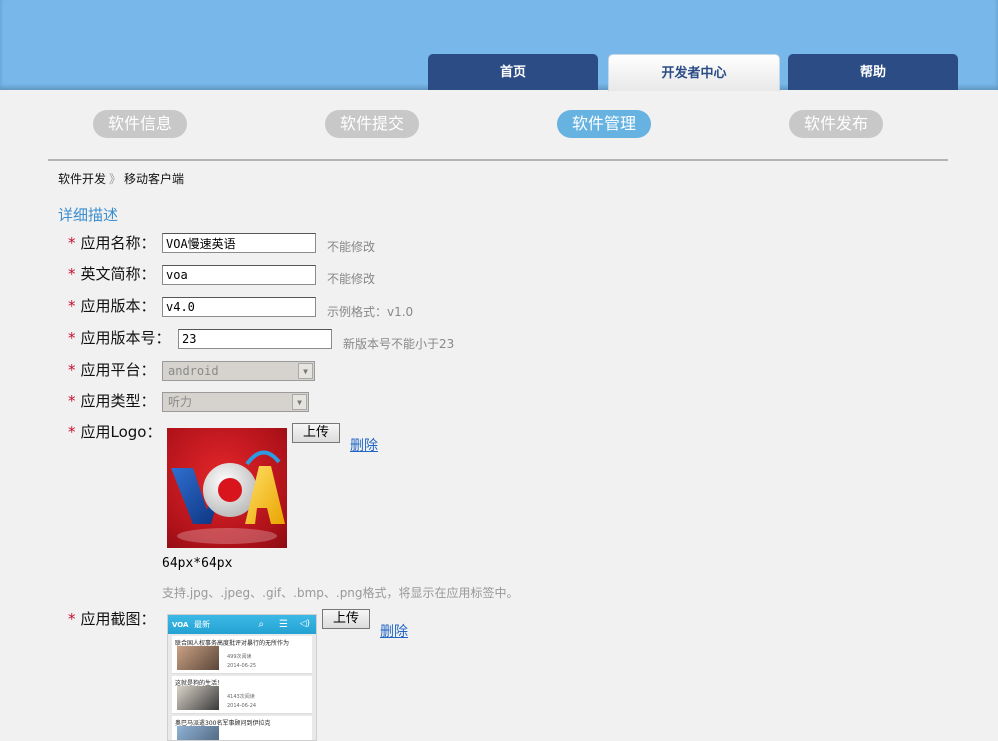 This screenshot has height=741, width=998. Describe the element at coordinates (242, 728) in the screenshot. I see `preview-card: 奥巴马派遣300名军事顾问到伊拉克` at that location.